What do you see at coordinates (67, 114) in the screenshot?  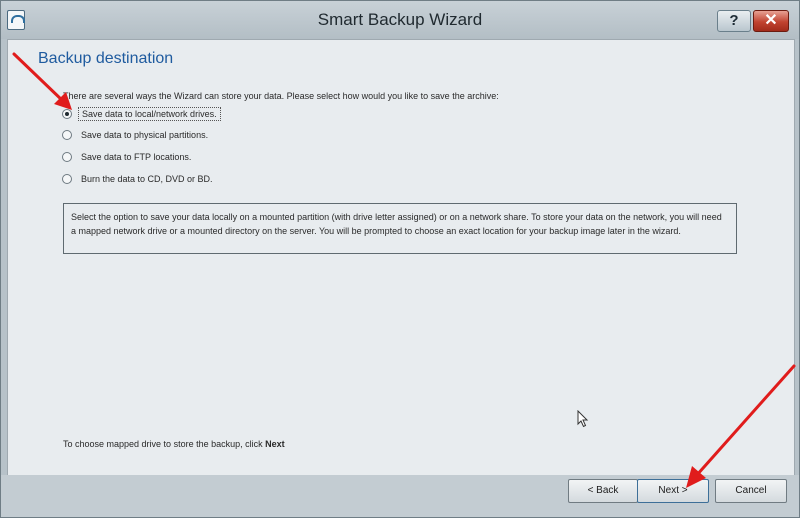 I see `radio-button-checked` at bounding box center [67, 114].